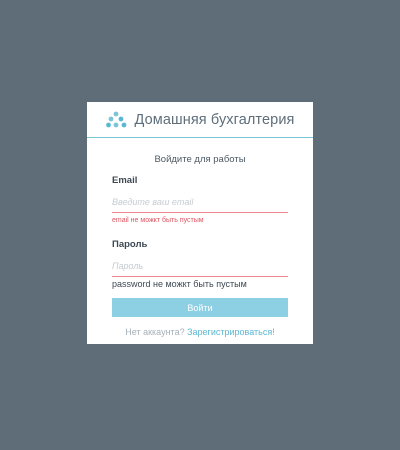 Image resolution: width=400 pixels, height=450 pixels. What do you see at coordinates (115, 119) in the screenshot?
I see `dots-logo-icon` at bounding box center [115, 119].